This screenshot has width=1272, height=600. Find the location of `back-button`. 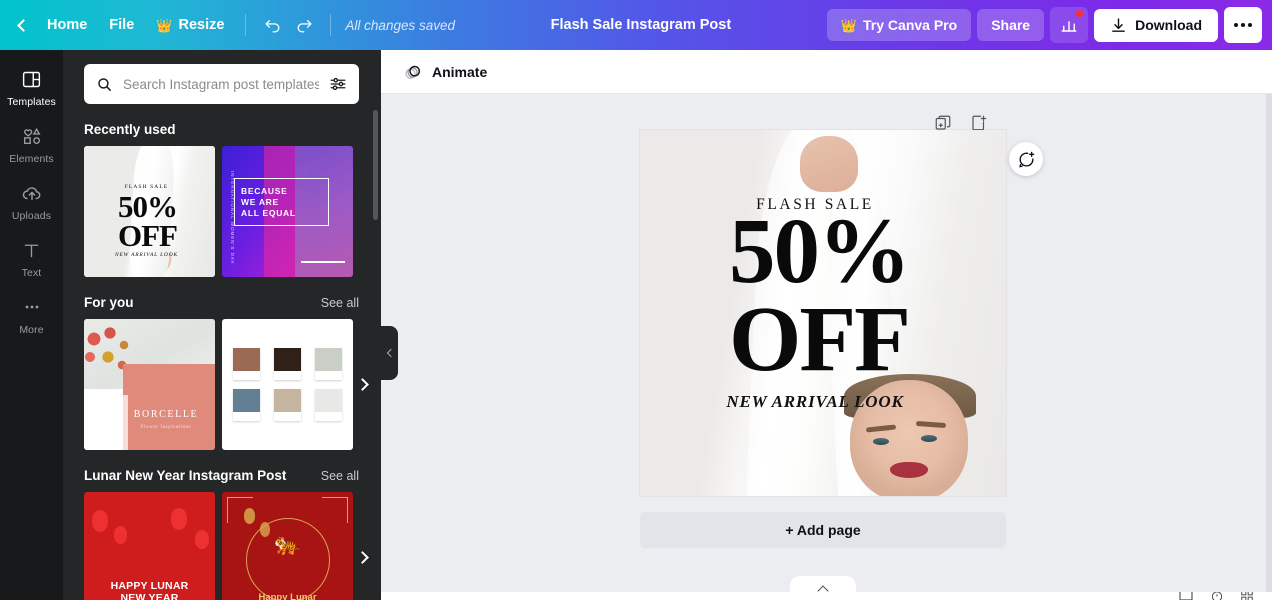

back-button is located at coordinates (23, 25).